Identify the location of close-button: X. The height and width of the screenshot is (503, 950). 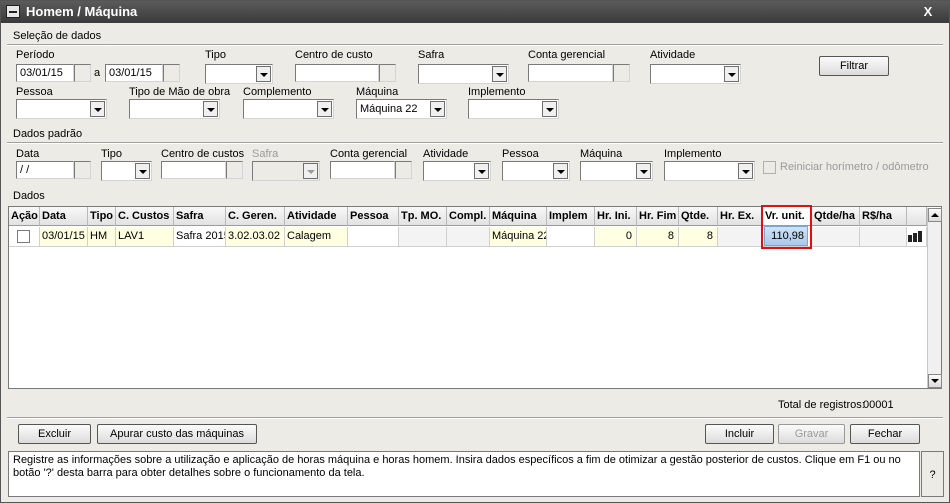
(928, 11).